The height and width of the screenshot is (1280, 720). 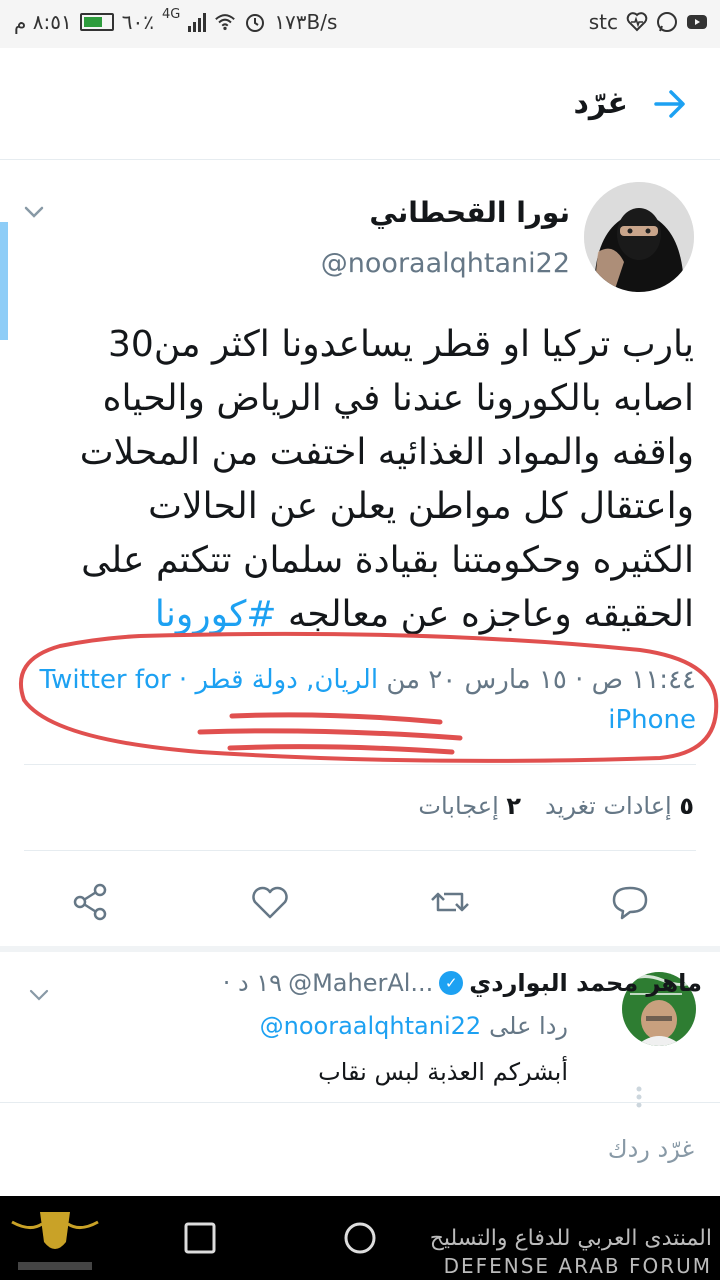 I want to click on likes-stat: ٢ إعجابات, so click(x=469, y=806).